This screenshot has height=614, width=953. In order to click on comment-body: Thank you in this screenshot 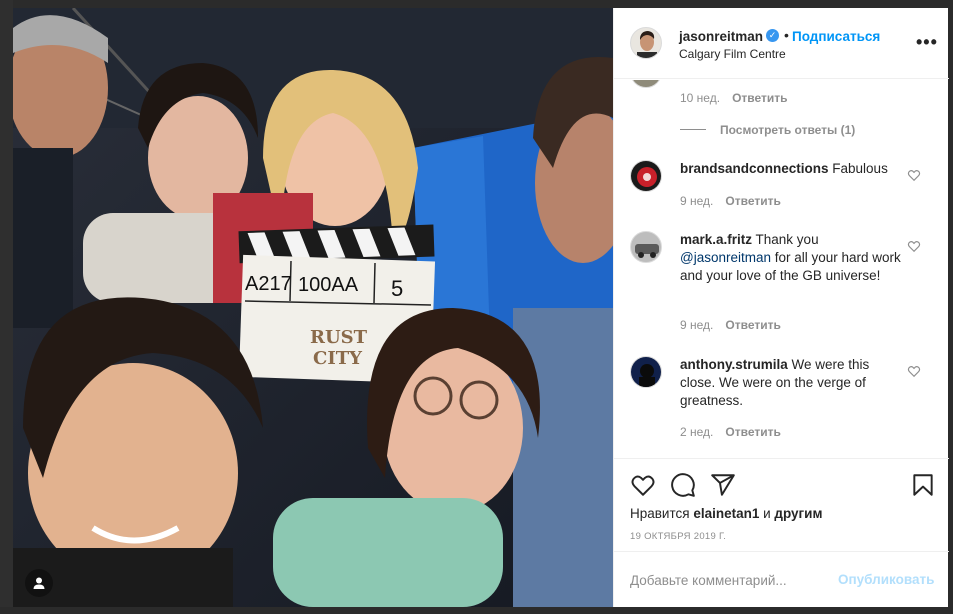, I will do `click(785, 239)`.